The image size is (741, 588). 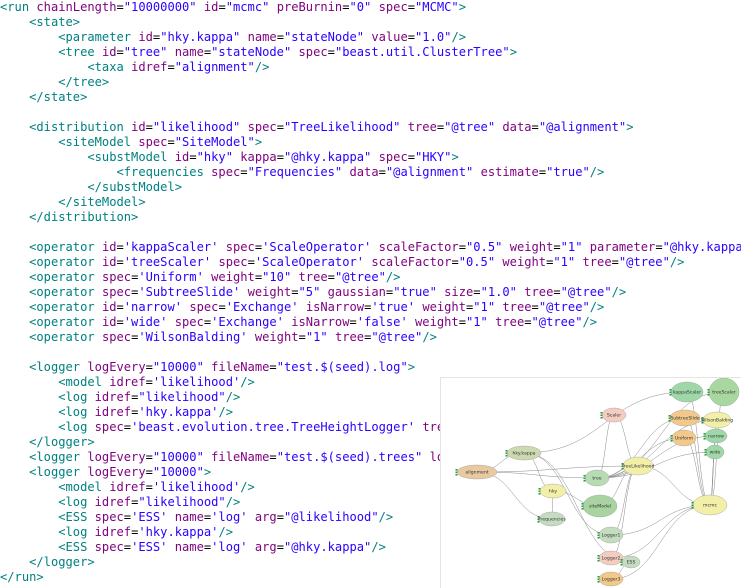 What do you see at coordinates (356, 292) in the screenshot?
I see `code-token-attr: gaussian` at bounding box center [356, 292].